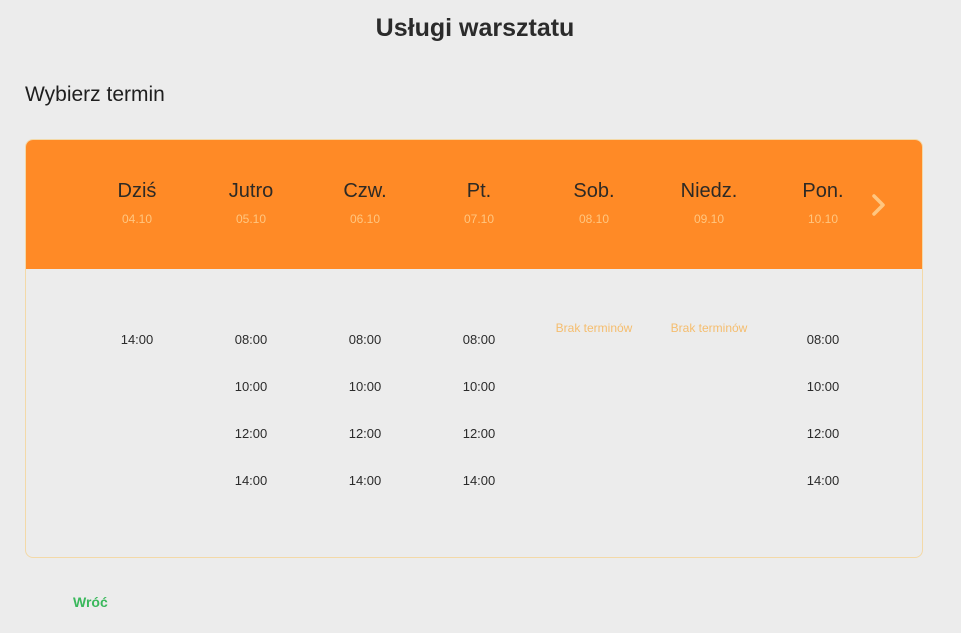 This screenshot has width=961, height=633. Describe the element at coordinates (479, 413) in the screenshot. I see `day-slots-column-3: 08:00 10:00 12:00 14:00` at that location.